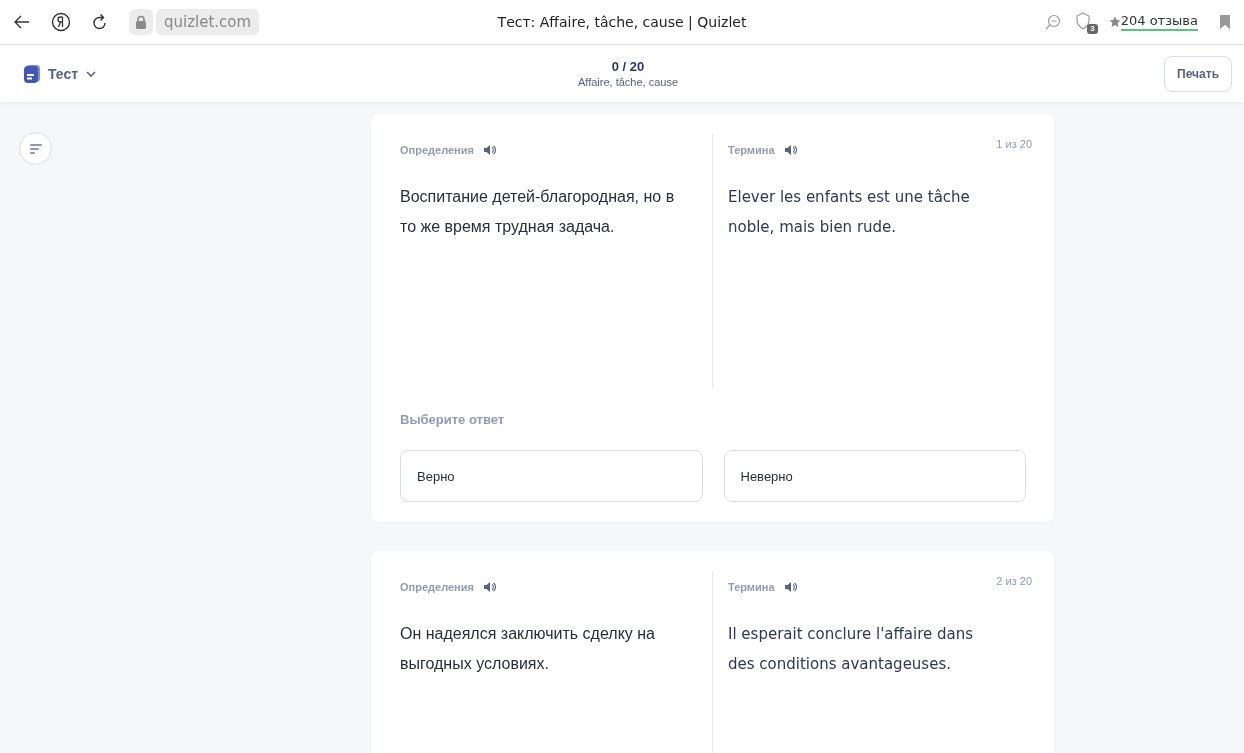 This screenshot has height=753, width=1244. Describe the element at coordinates (849, 212) in the screenshot. I see `term-text: Elever les enfants est une tâche noble, mais bien rude.` at that location.